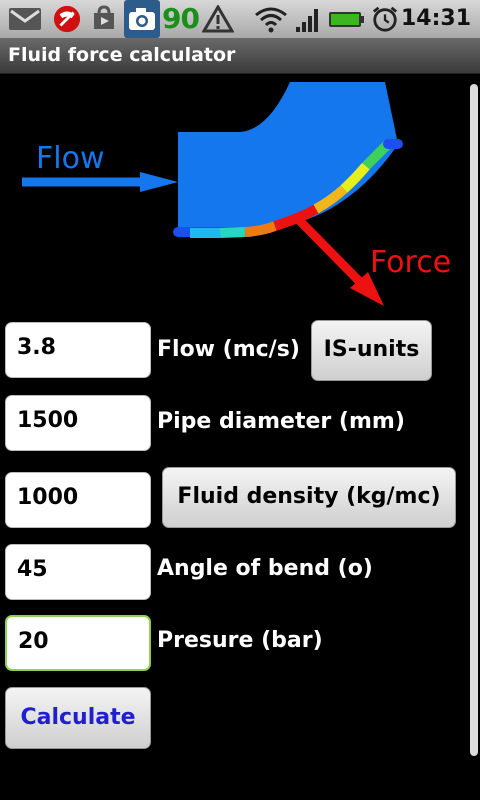  I want to click on app-title-bar: Fluid force calculator, so click(240, 56).